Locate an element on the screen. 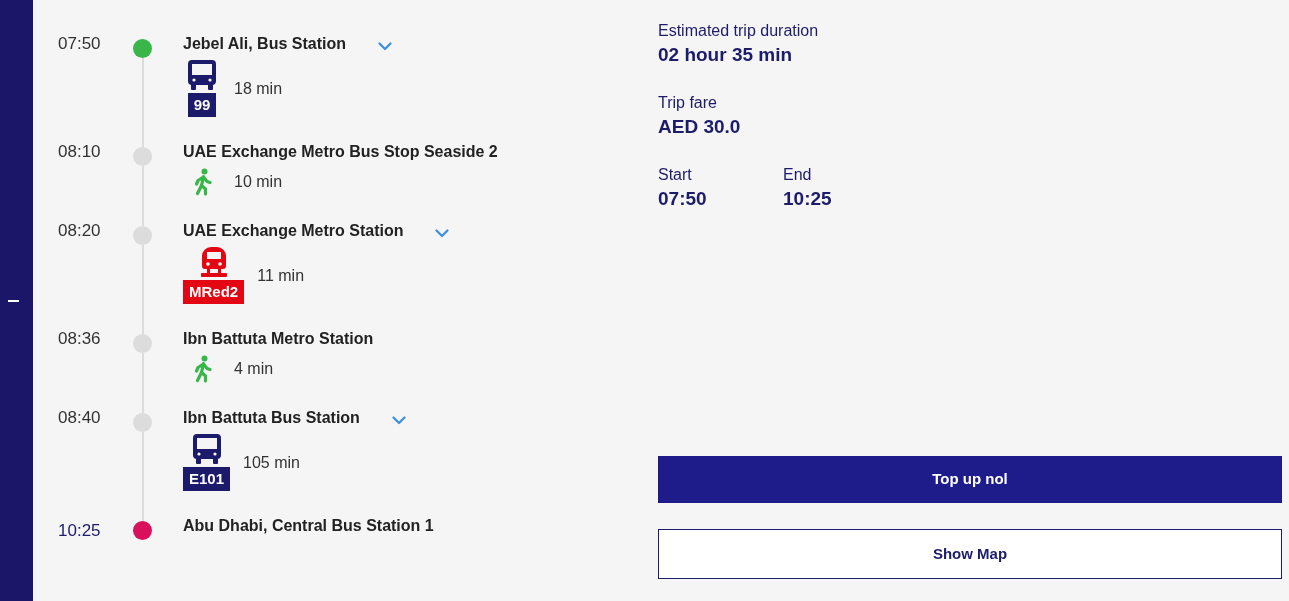  stop-name: UAE Exchange Metro Station is located at coordinates (293, 231).